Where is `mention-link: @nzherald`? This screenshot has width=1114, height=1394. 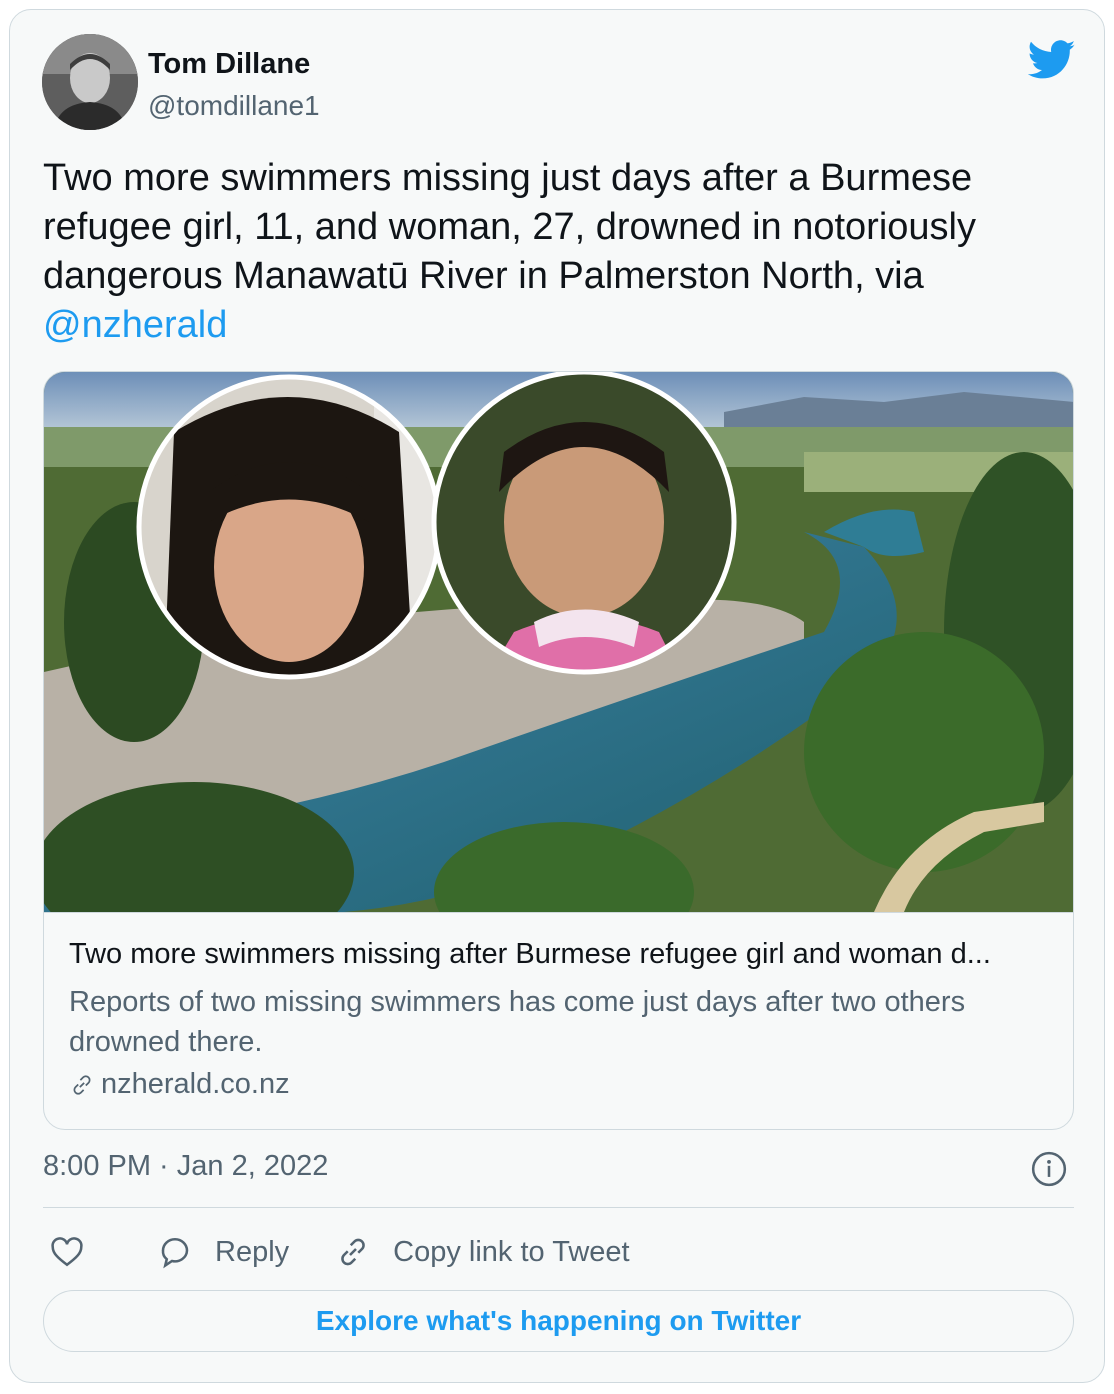
mention-link: @nzherald is located at coordinates (135, 325).